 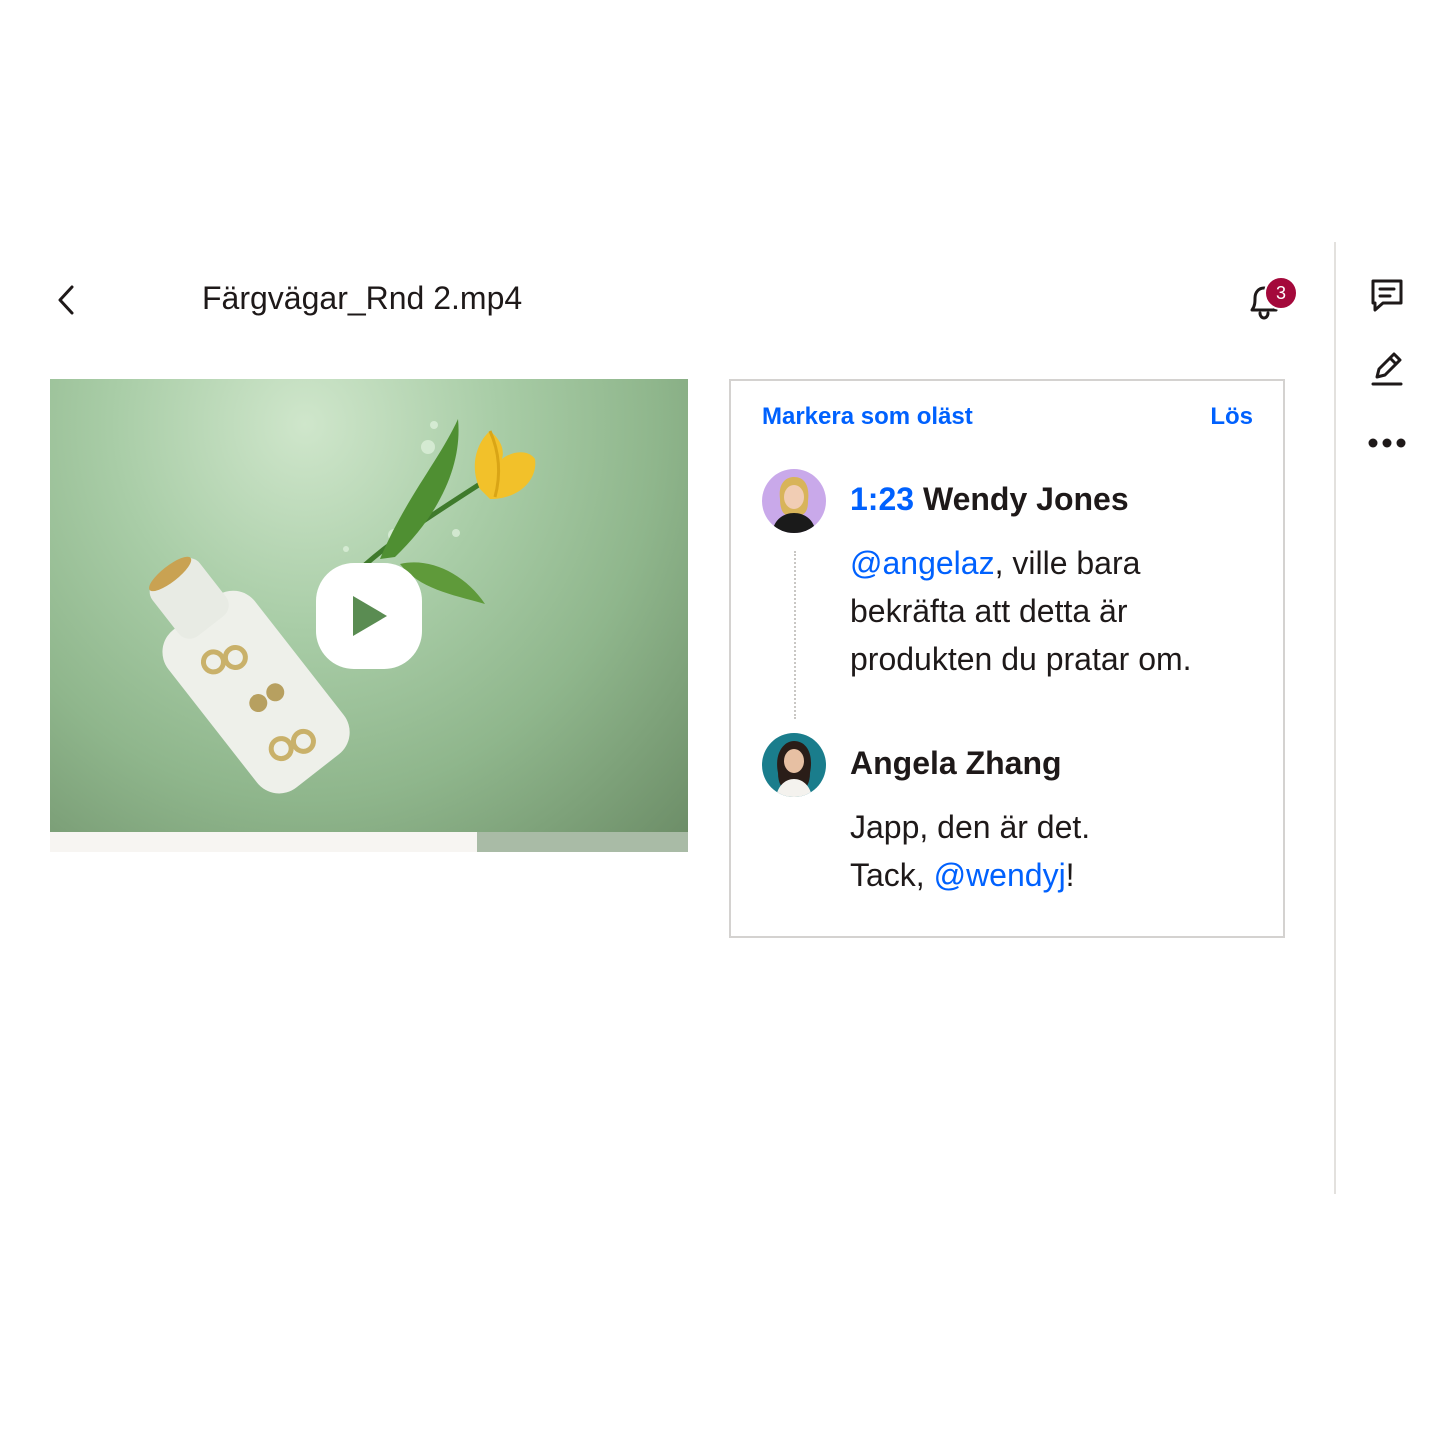 I want to click on more-options-button, so click(x=1387, y=439).